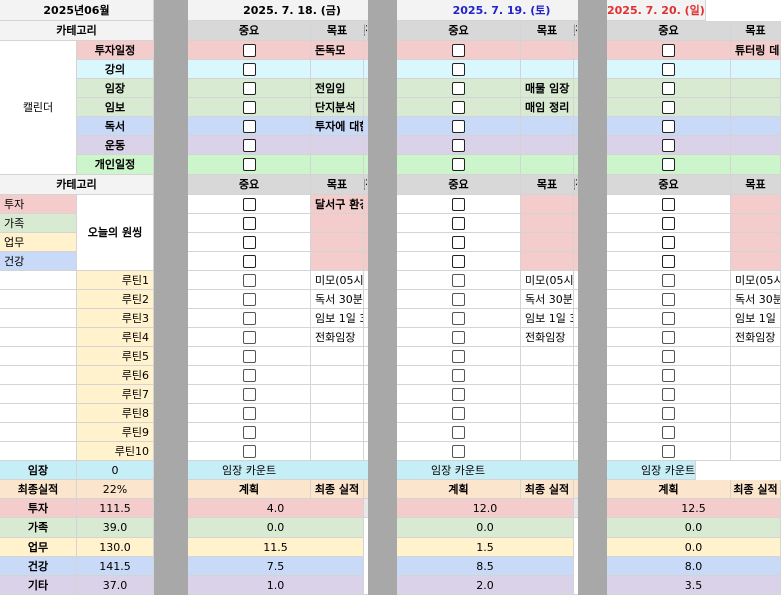 The image size is (781, 595). What do you see at coordinates (337, 107) in the screenshot?
I see `goal-cell: 단지분석` at bounding box center [337, 107].